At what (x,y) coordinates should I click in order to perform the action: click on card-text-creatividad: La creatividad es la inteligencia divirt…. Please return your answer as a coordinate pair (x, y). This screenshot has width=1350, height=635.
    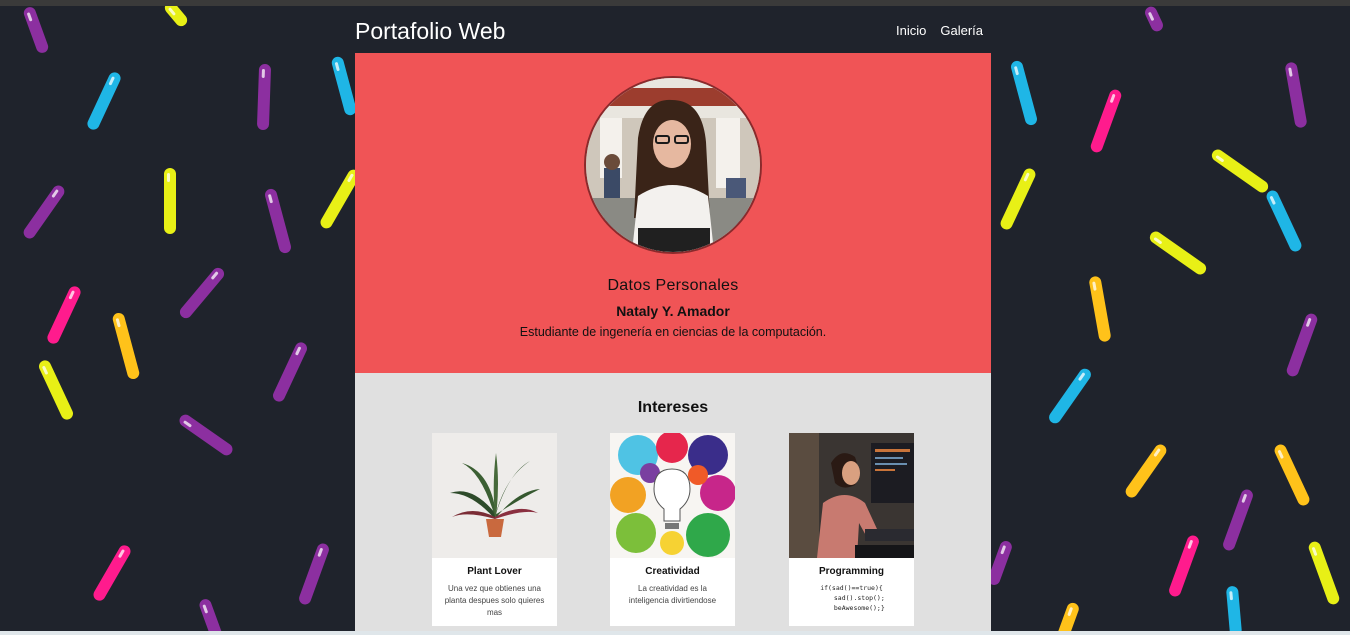
    Looking at the image, I should click on (672, 594).